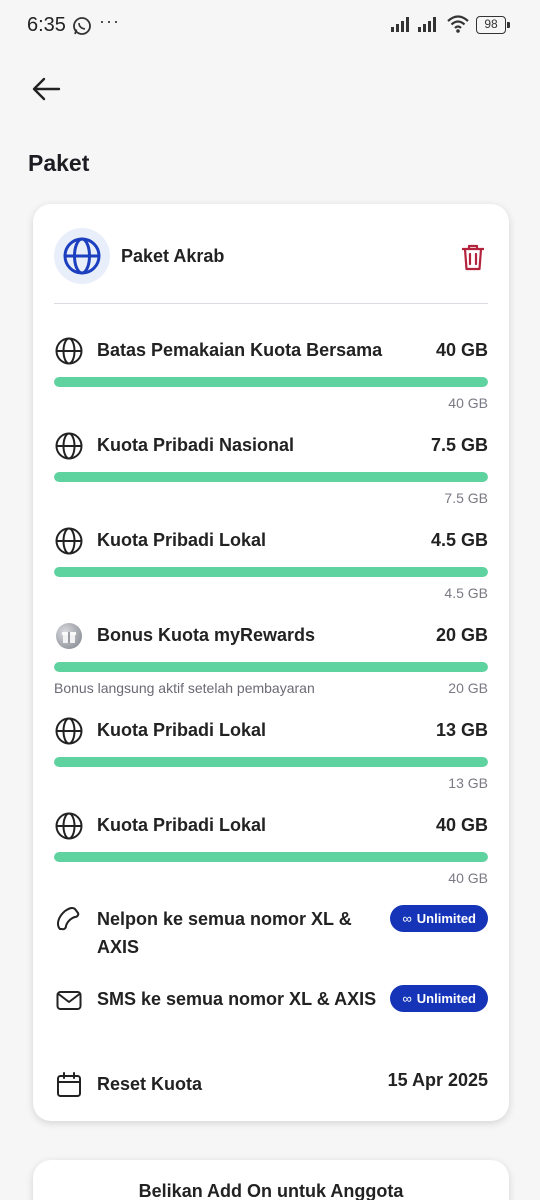 Image resolution: width=540 pixels, height=1200 pixels. Describe the element at coordinates (459, 445) in the screenshot. I see `quota-value: 7.5 GB` at that location.